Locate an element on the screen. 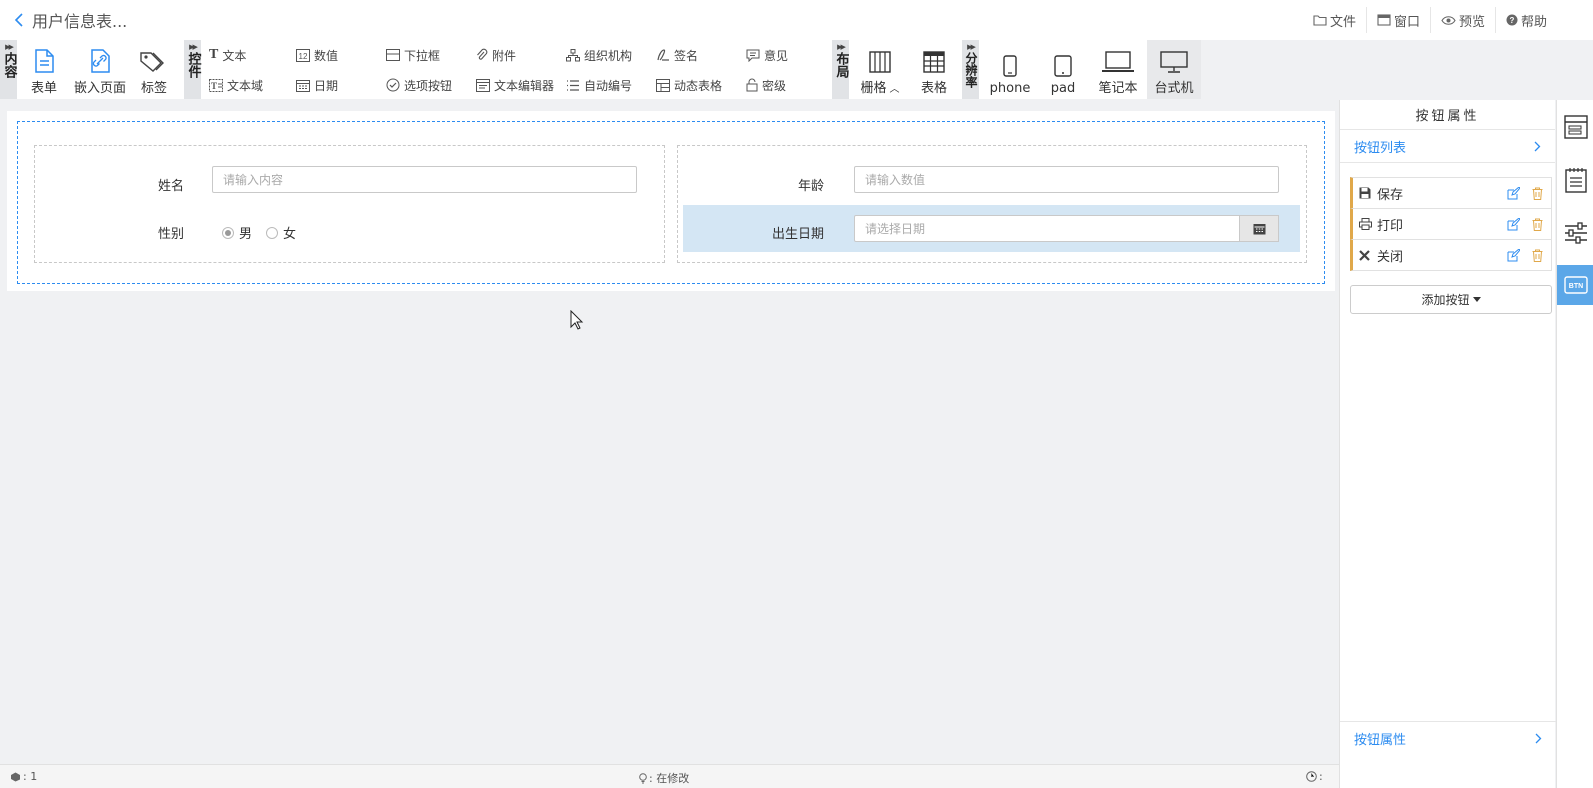 The image size is (1593, 788). comment-icon is located at coordinates (753, 55).